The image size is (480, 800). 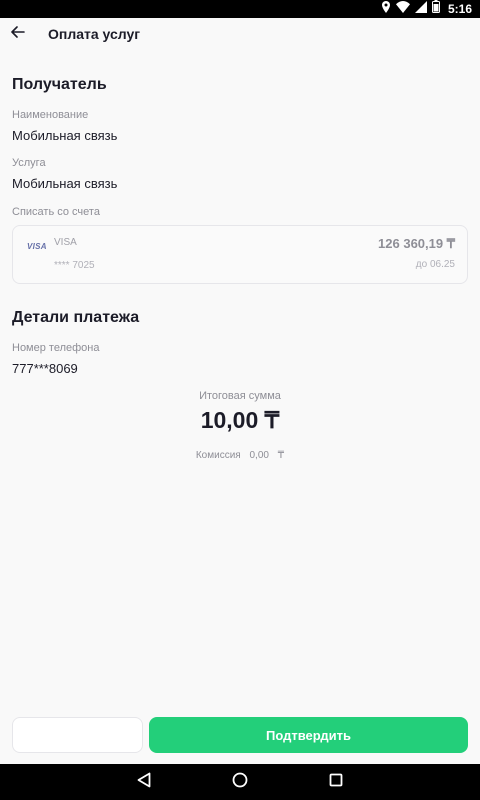 What do you see at coordinates (65, 242) in the screenshot?
I see `card-brand: VISA` at bounding box center [65, 242].